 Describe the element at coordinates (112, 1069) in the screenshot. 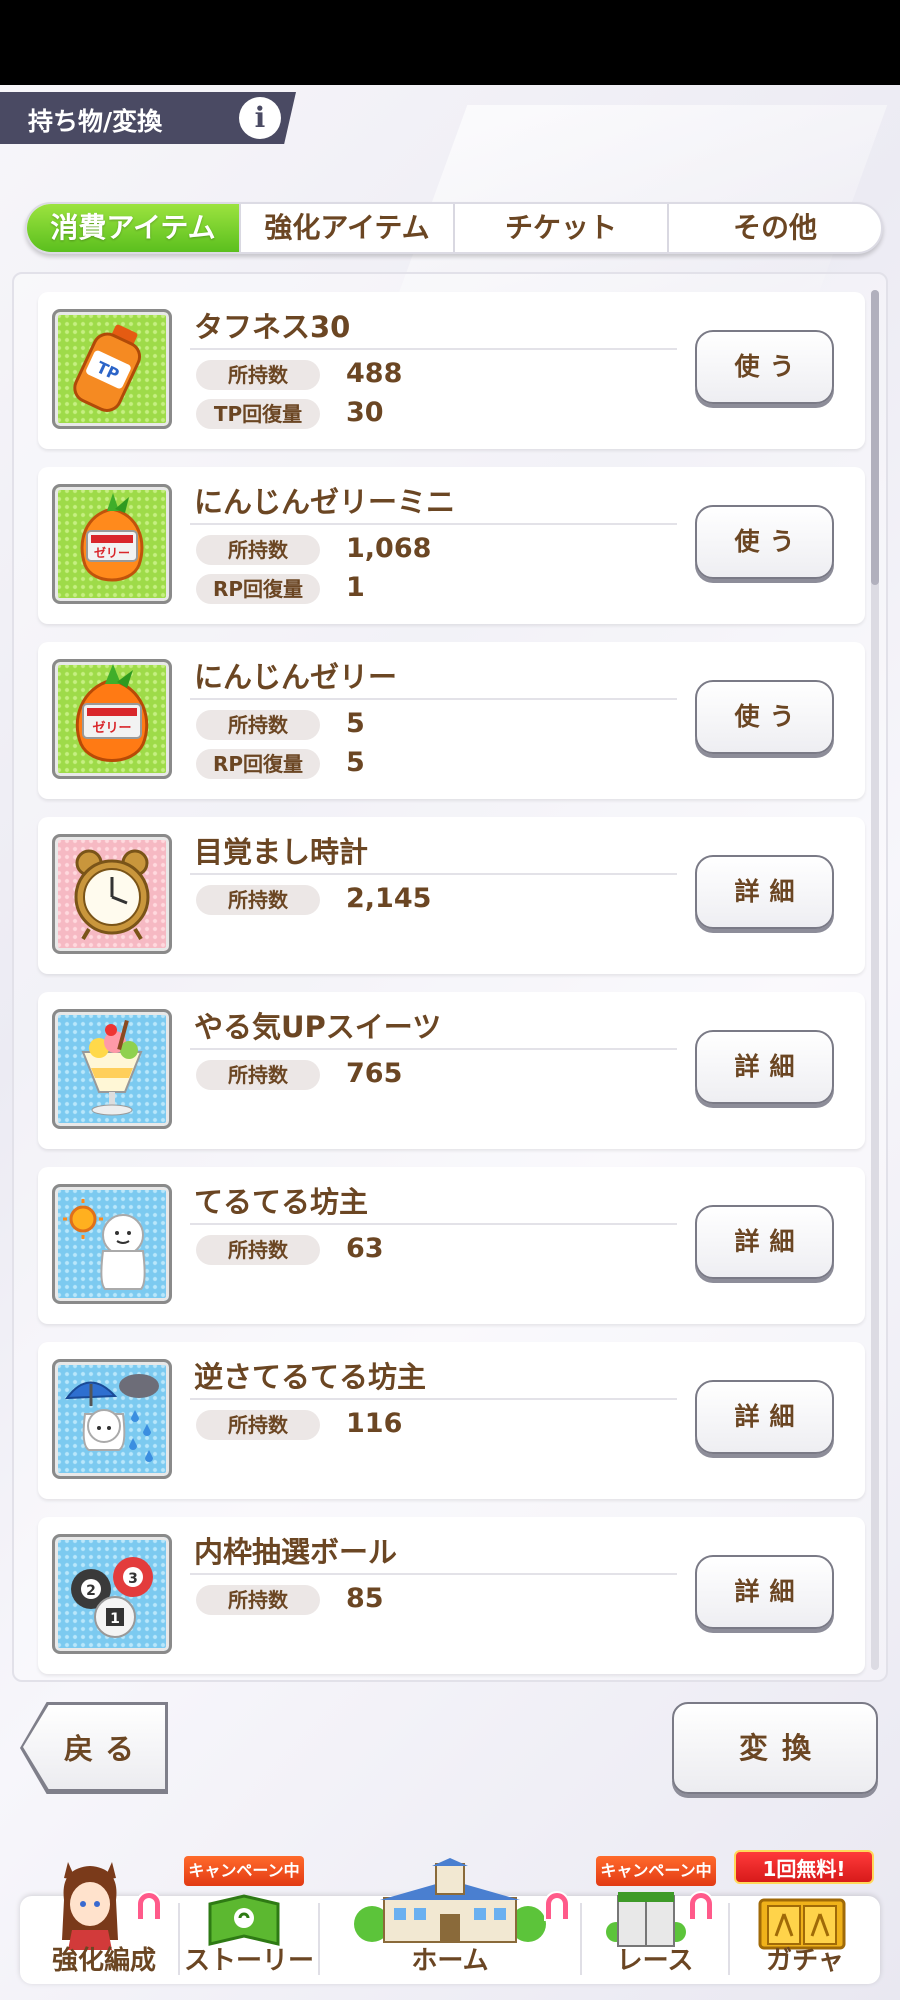

I see `parfait-icon` at that location.